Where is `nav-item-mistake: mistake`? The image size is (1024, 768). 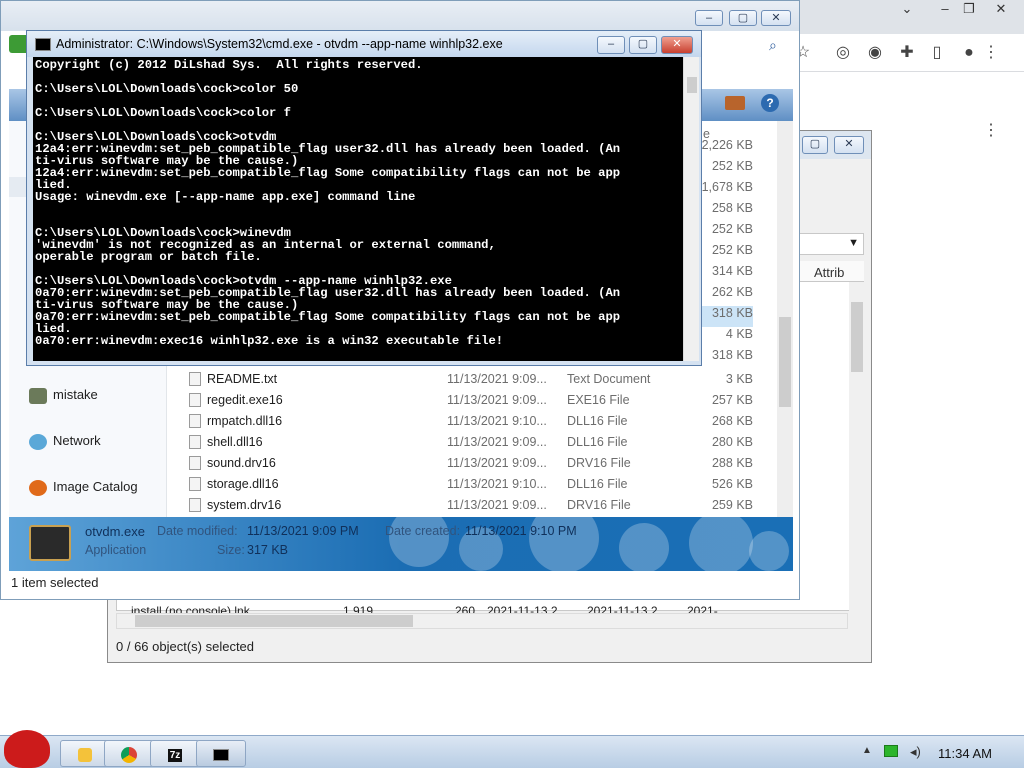
nav-item-mistake: mistake is located at coordinates (63, 395).